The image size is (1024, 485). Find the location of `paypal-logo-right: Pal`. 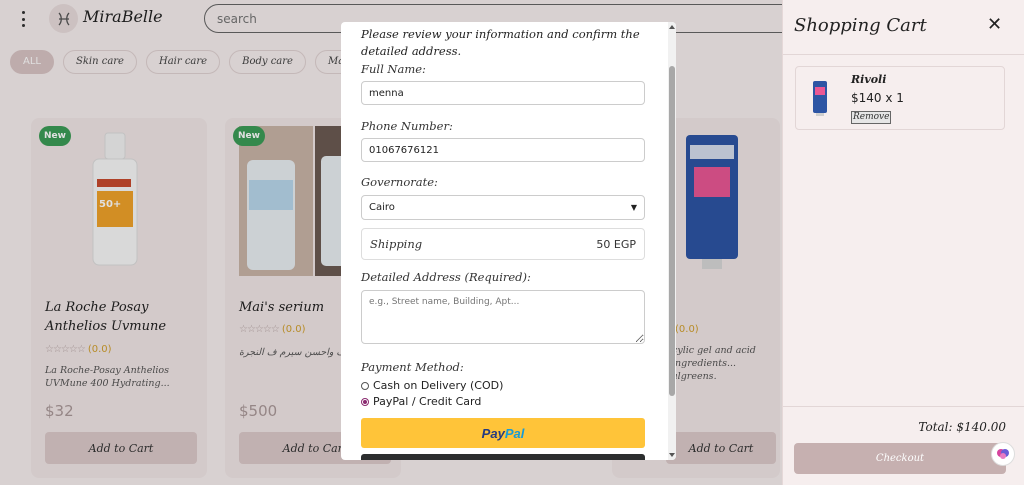

paypal-logo-right: Pal is located at coordinates (514, 433).